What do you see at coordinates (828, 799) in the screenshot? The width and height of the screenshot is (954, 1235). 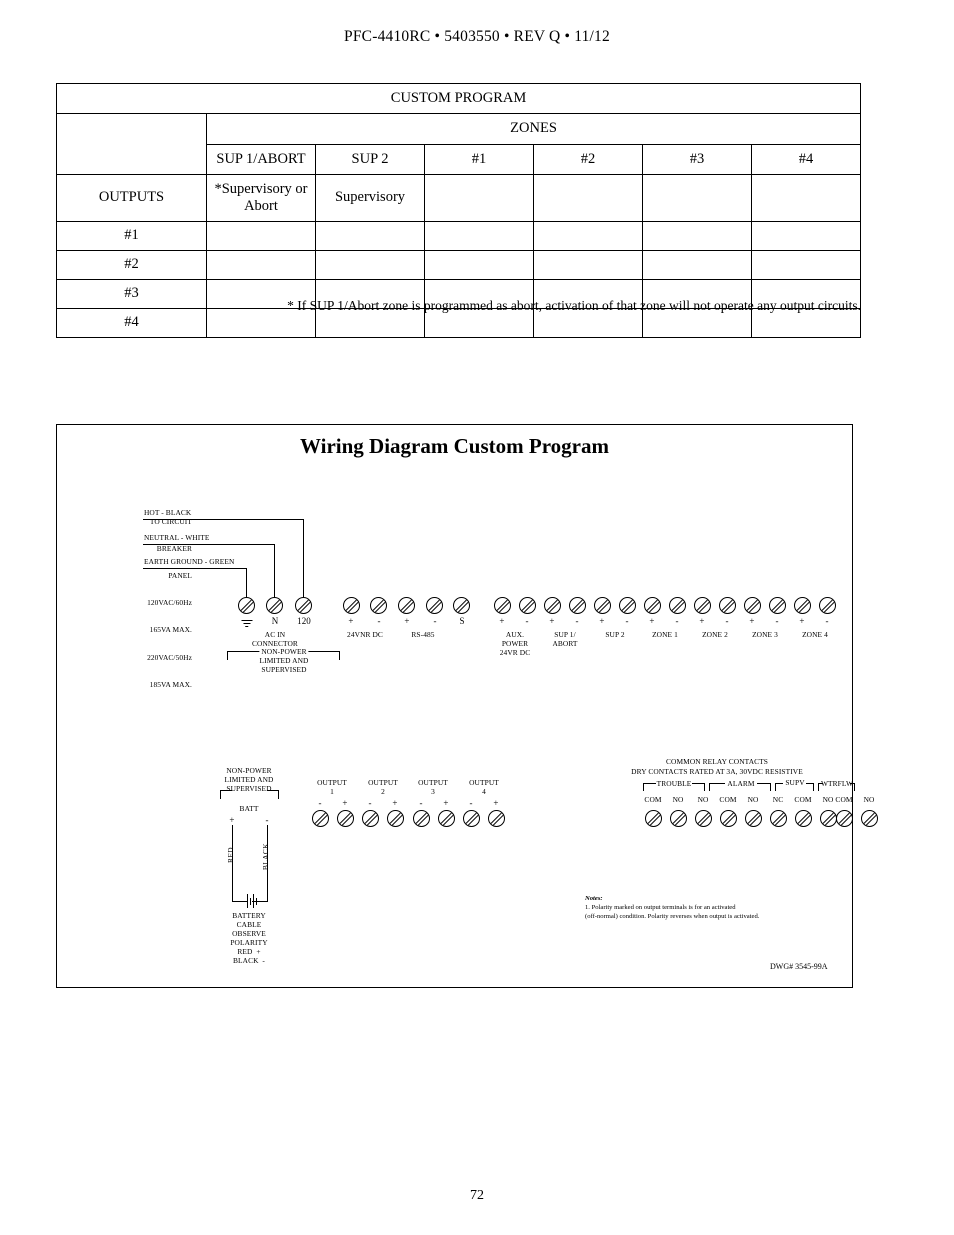 I see `relay-terminal-label-supv-no: NO` at bounding box center [828, 799].